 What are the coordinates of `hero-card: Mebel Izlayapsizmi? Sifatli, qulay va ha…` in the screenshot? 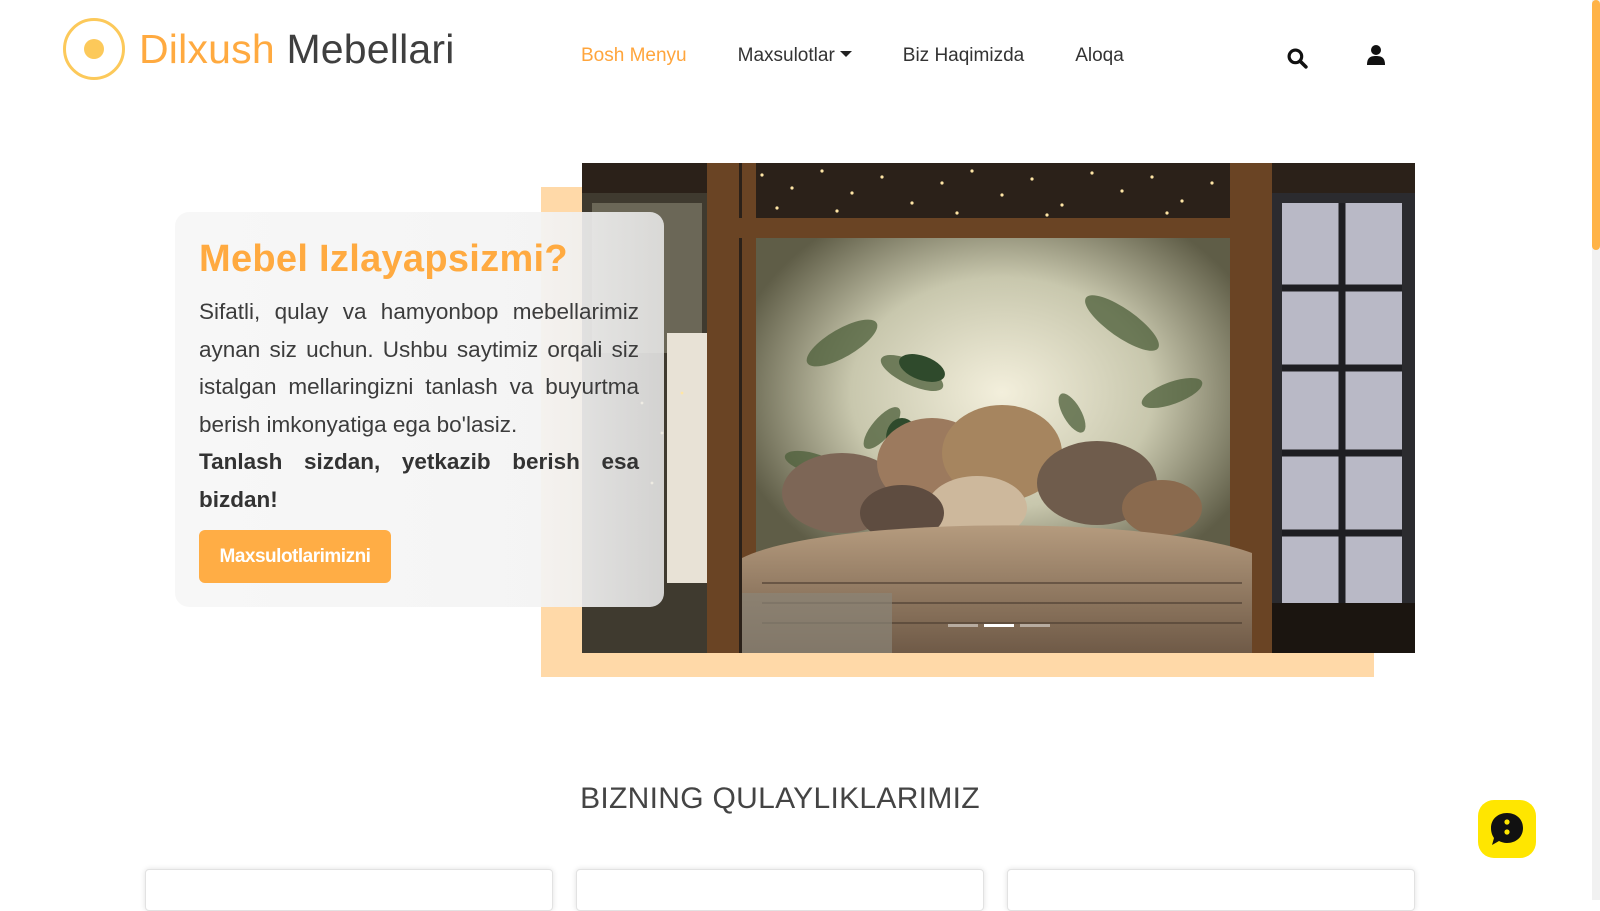 It's located at (419, 409).